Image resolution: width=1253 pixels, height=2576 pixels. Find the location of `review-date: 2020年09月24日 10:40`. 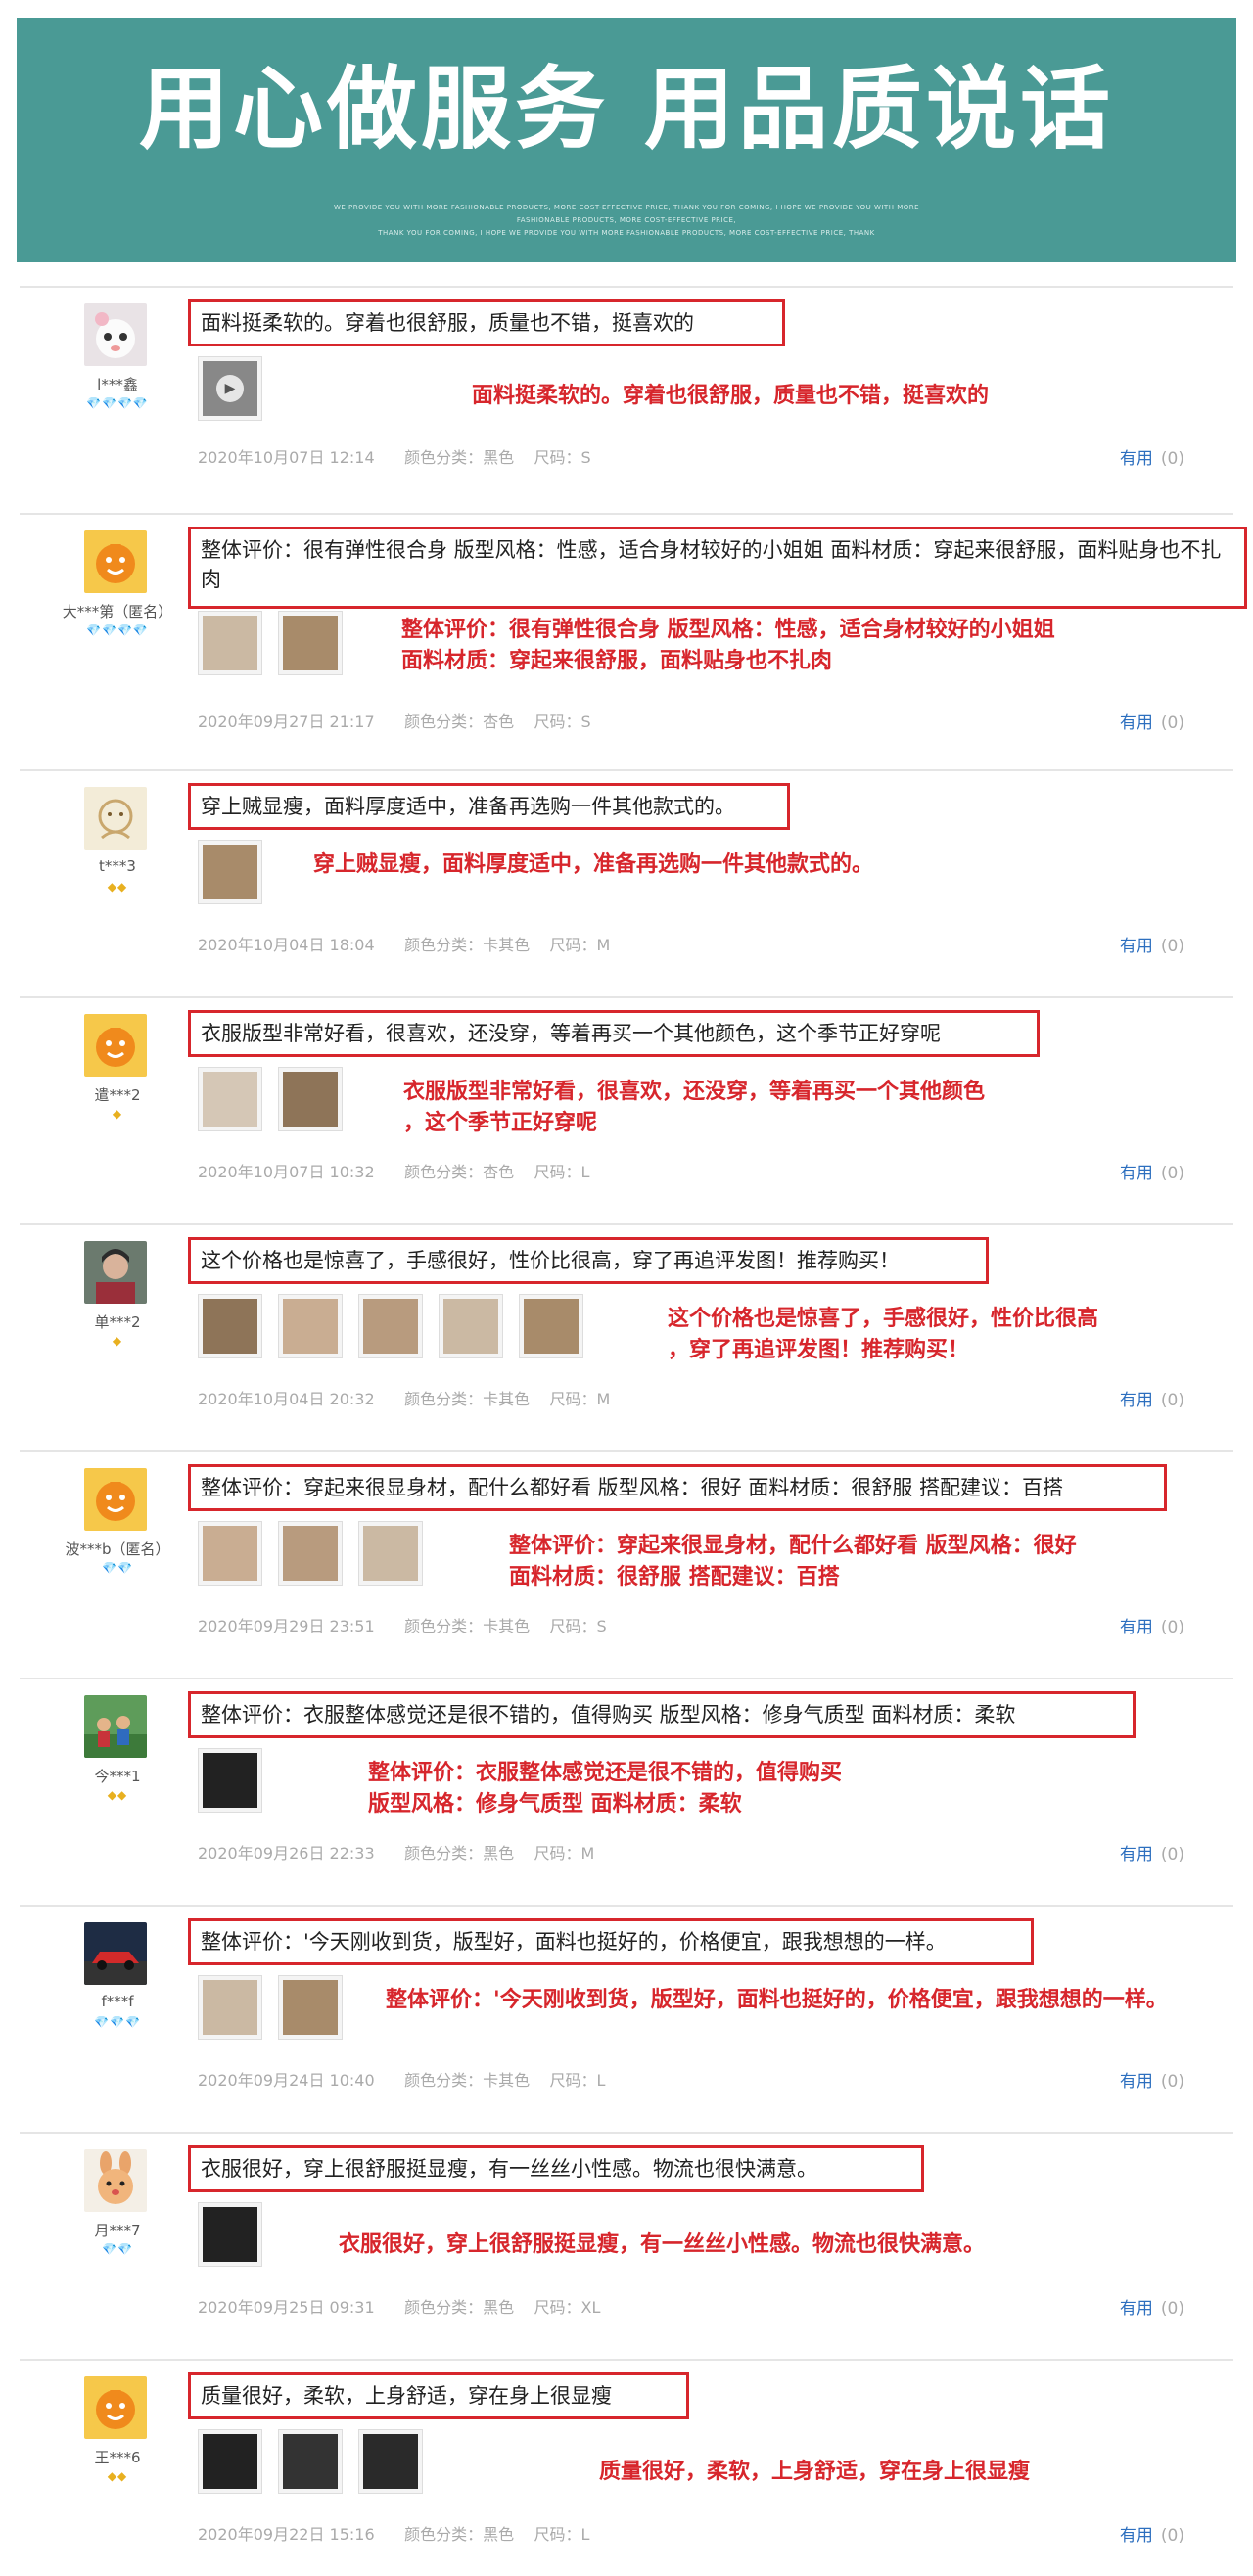

review-date: 2020年09月24日 10:40 is located at coordinates (286, 2080).